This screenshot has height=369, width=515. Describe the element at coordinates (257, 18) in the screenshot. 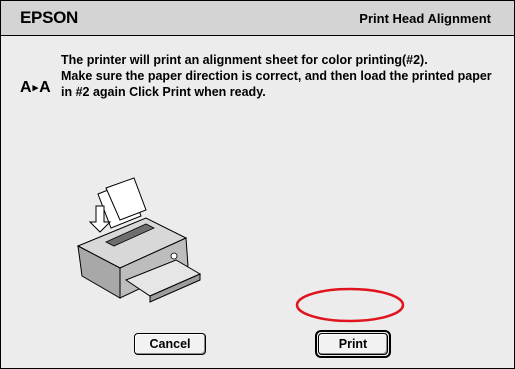

I see `dialog-header: EPSON Print Head Alignment` at that location.